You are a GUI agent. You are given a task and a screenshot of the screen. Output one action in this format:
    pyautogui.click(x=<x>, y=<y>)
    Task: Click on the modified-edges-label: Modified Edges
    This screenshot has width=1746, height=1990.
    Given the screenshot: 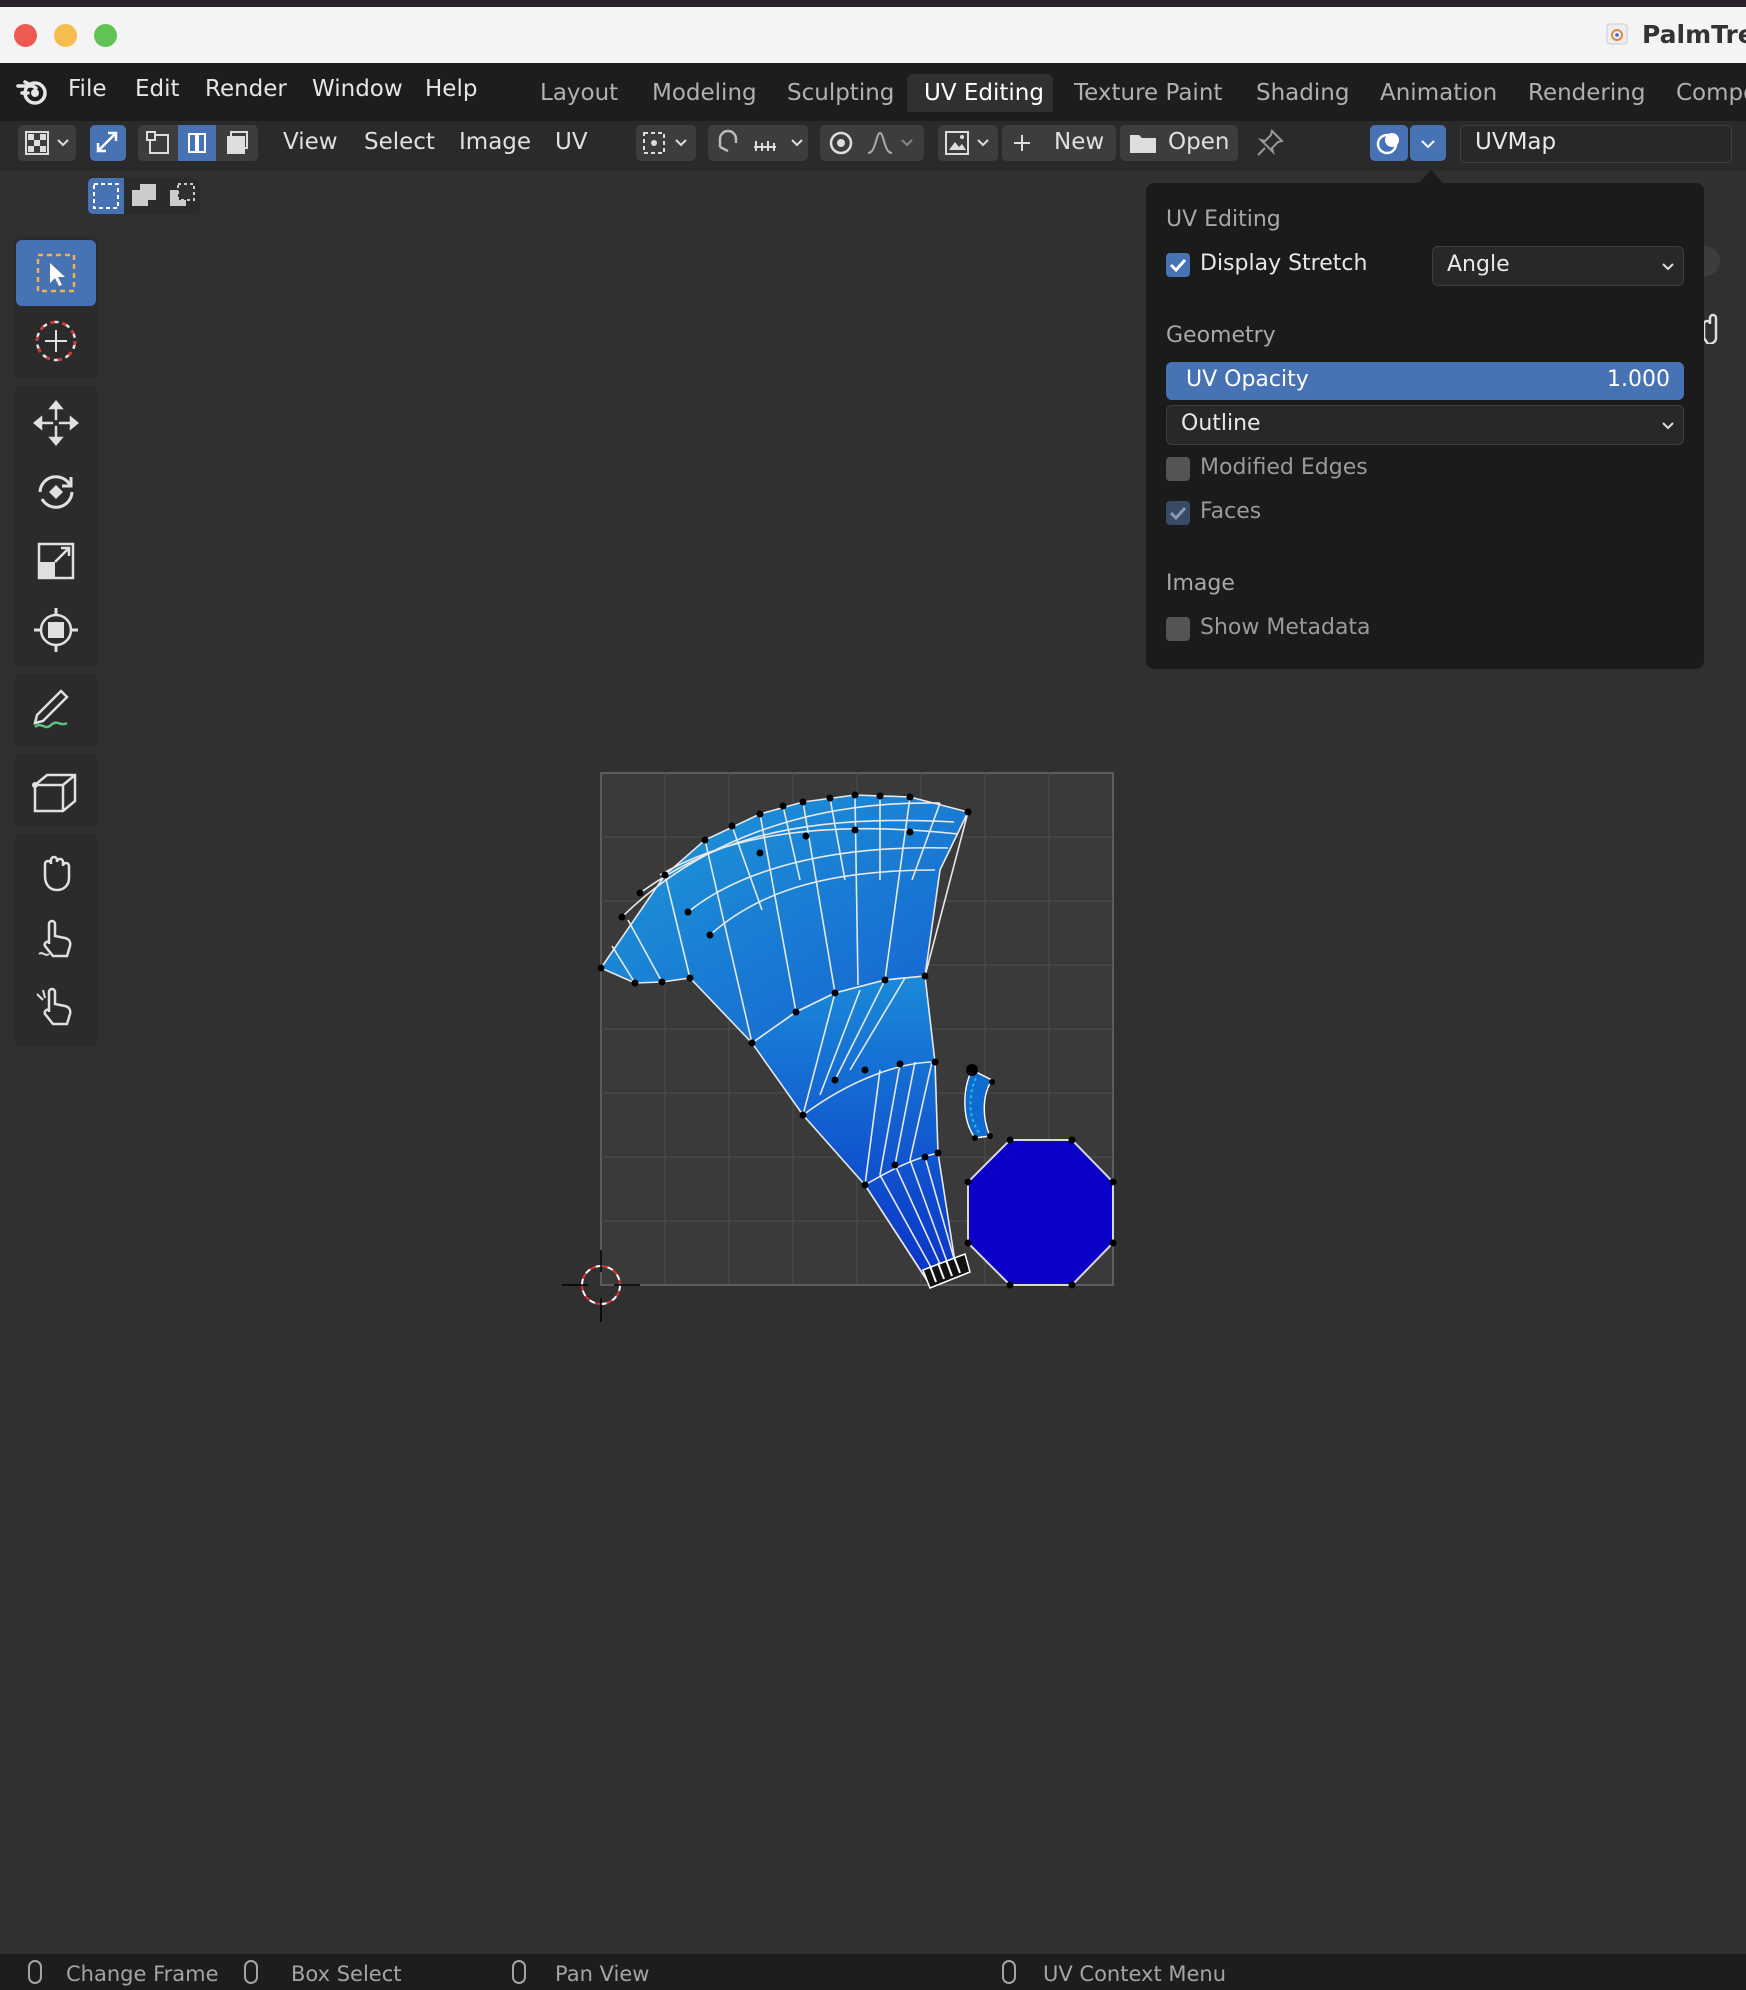 What is the action you would take?
    pyautogui.click(x=1284, y=467)
    